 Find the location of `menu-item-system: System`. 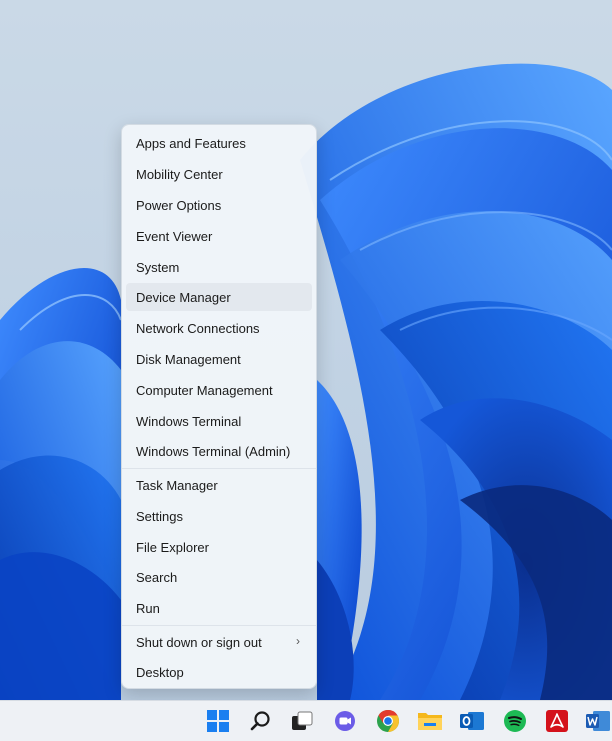

menu-item-system: System is located at coordinates (219, 267).